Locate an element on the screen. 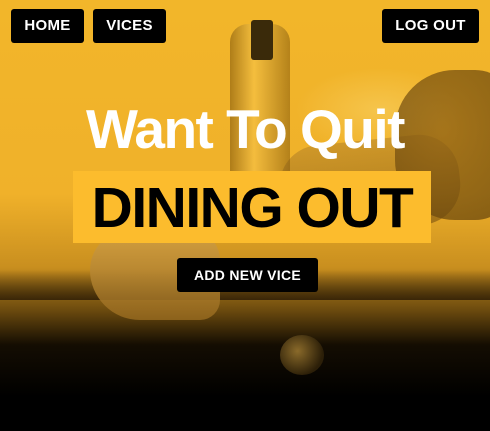 The image size is (490, 431). home-button: HOME is located at coordinates (47, 26).